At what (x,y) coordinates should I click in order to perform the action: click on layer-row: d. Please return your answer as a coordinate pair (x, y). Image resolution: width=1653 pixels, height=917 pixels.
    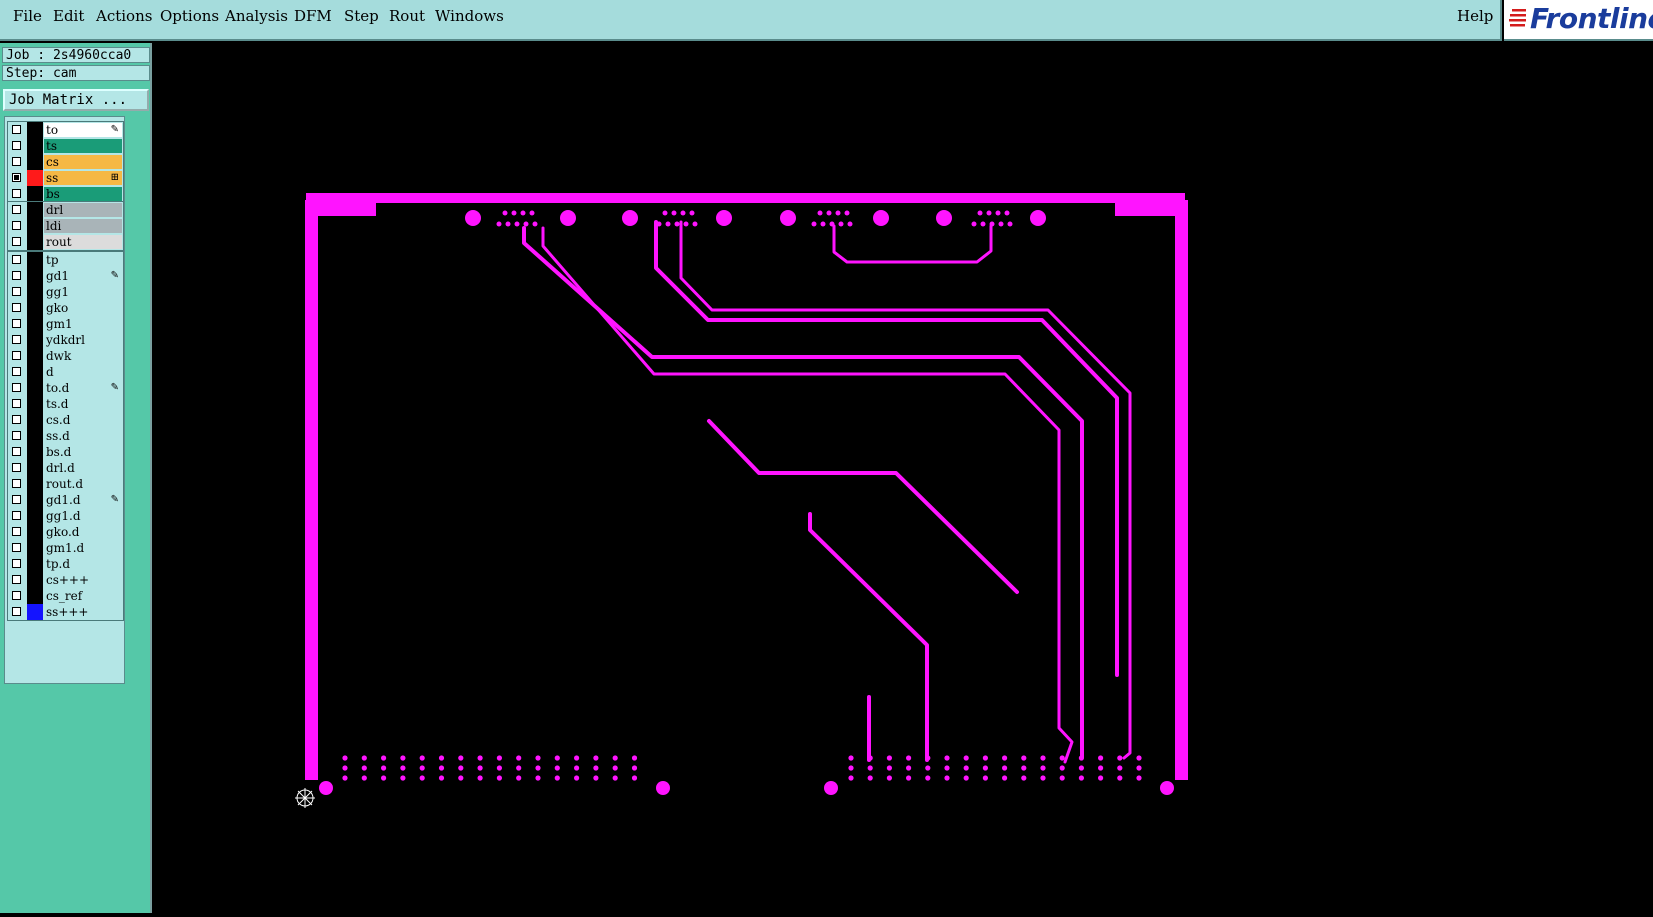
    Looking at the image, I should click on (65, 372).